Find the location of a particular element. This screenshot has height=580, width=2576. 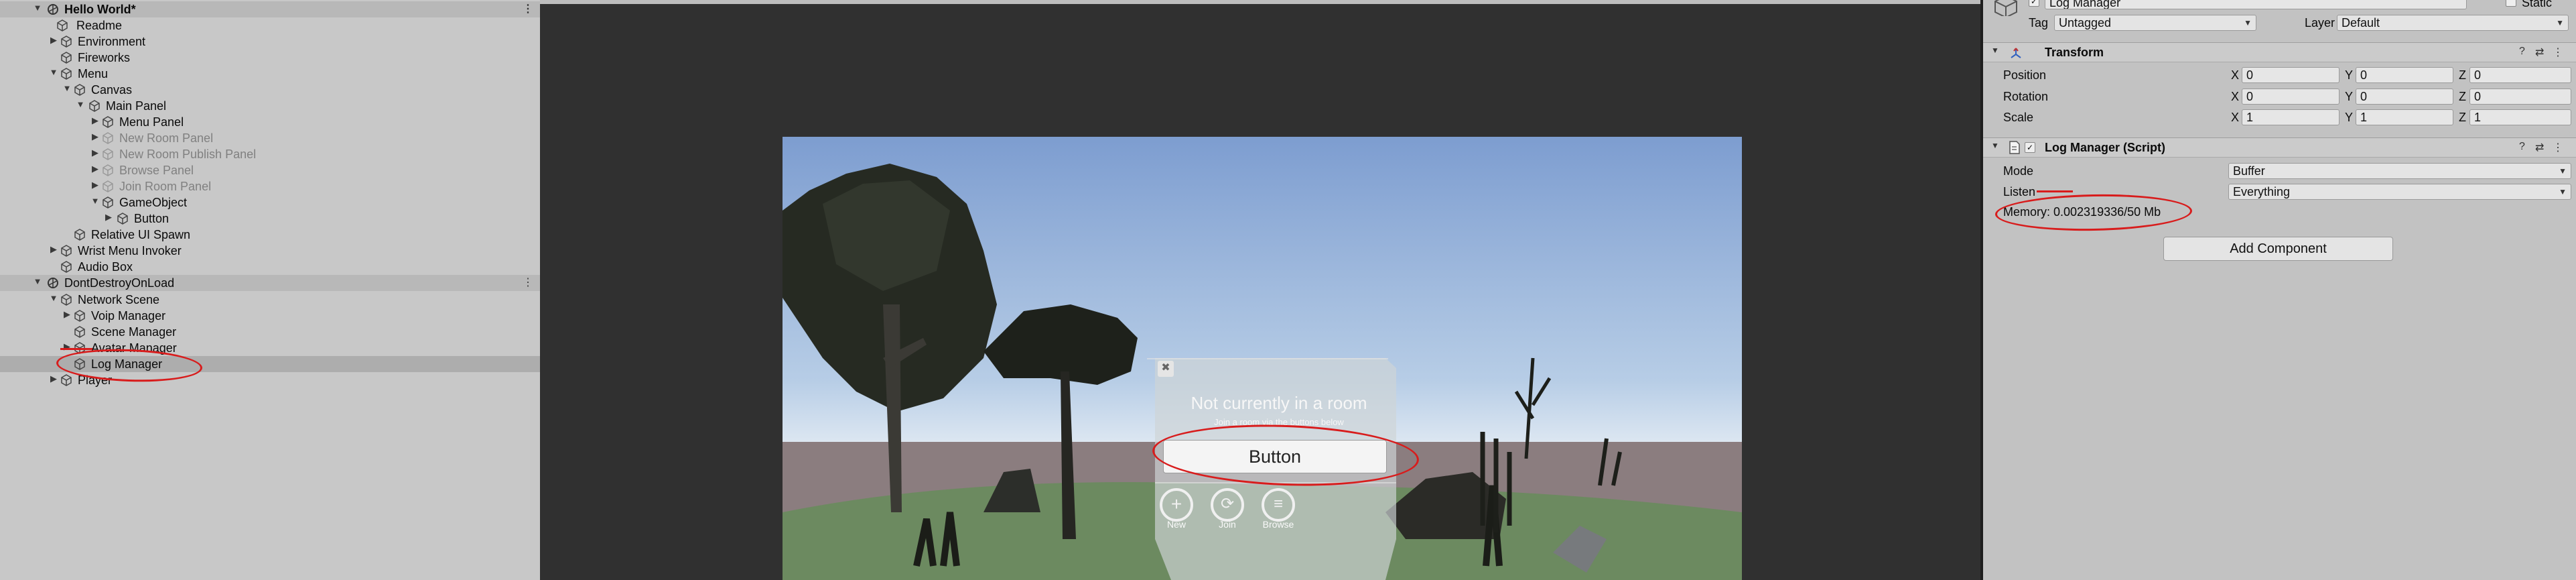

static-checkbox is located at coordinates (2511, 3).